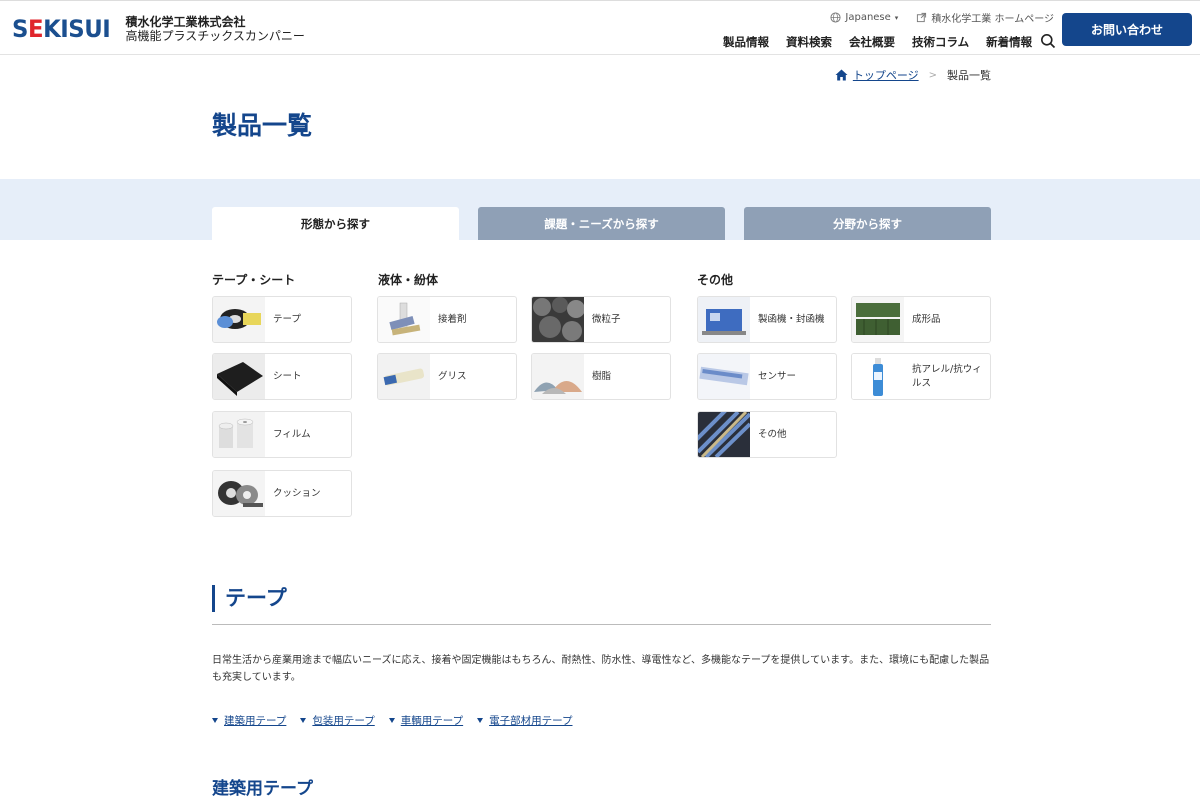  Describe the element at coordinates (239, 434) in the screenshot. I see `film-roll-image` at that location.